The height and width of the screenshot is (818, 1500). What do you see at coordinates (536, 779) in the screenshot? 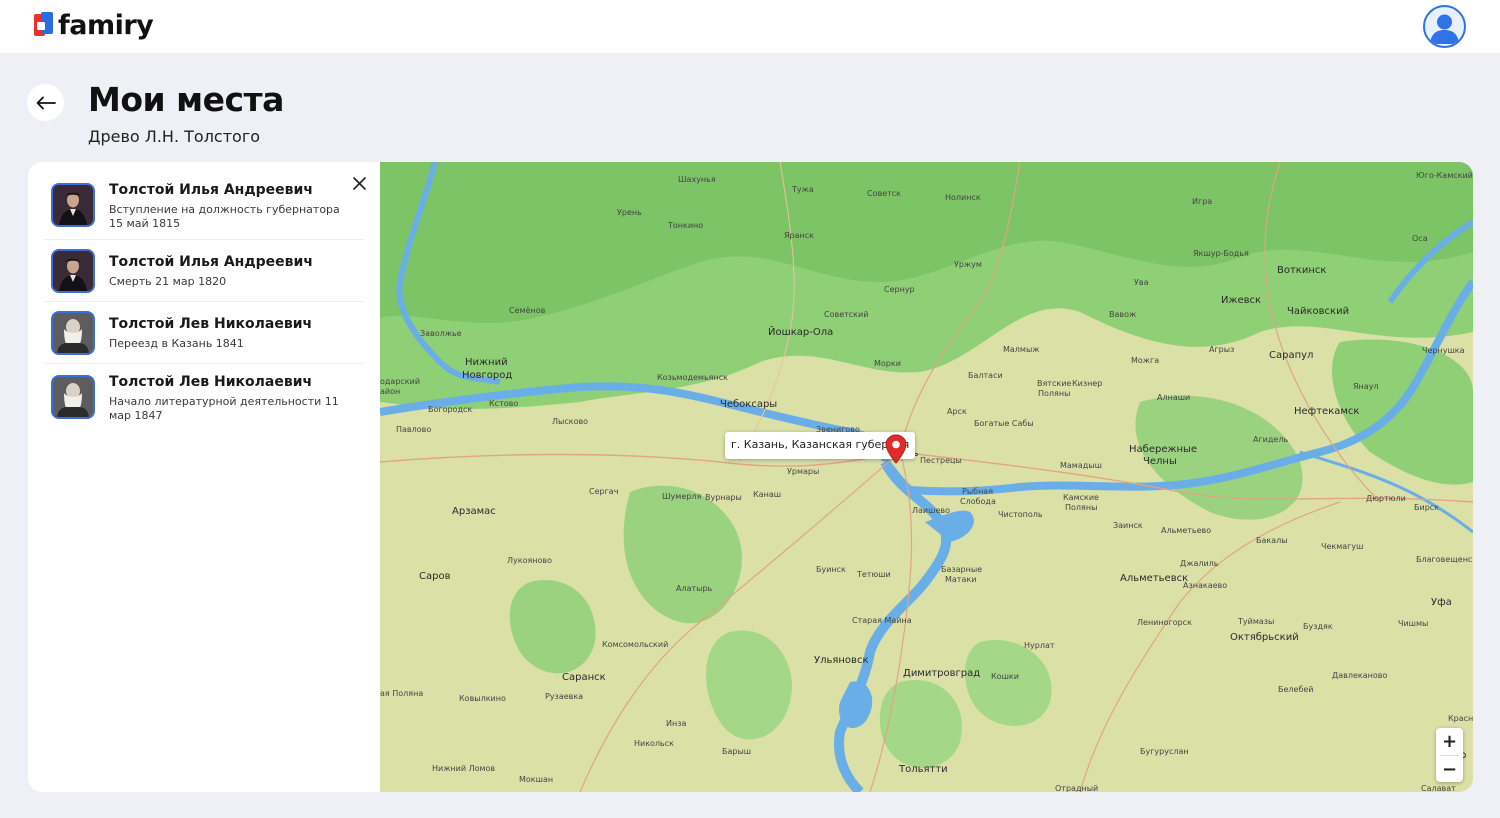
I see `svg-text: Мокшан` at bounding box center [536, 779].